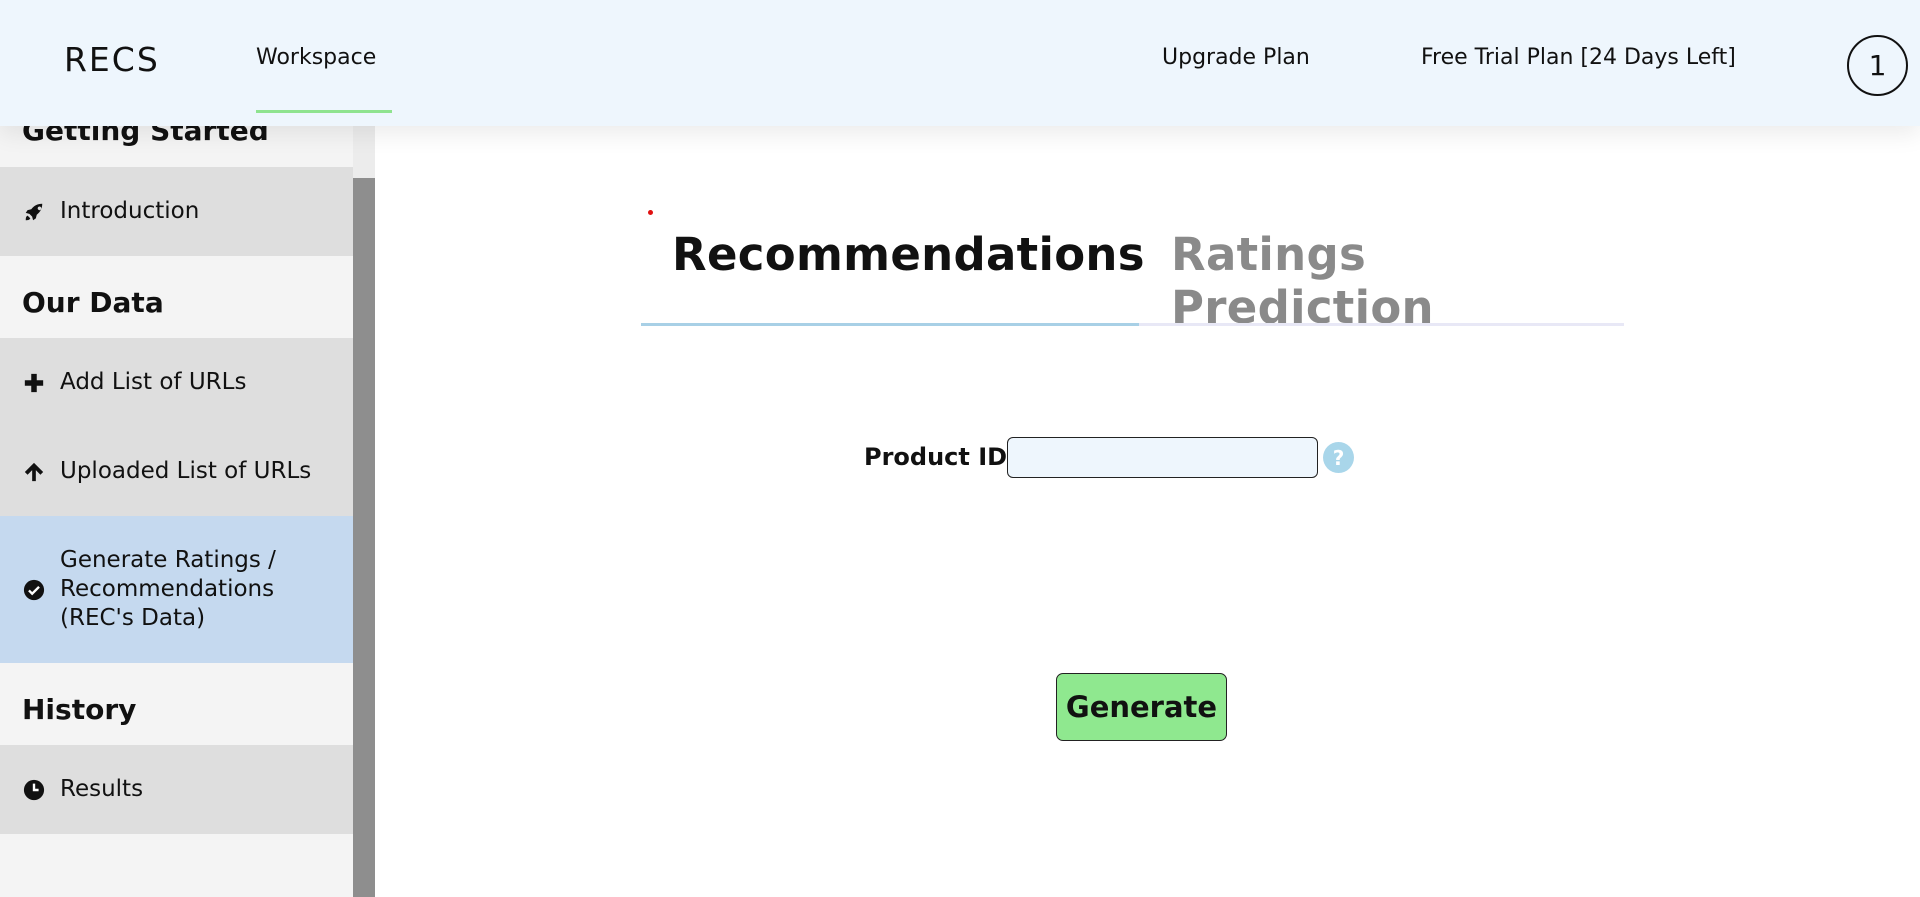 The height and width of the screenshot is (897, 1920). I want to click on rocket-icon, so click(34, 212).